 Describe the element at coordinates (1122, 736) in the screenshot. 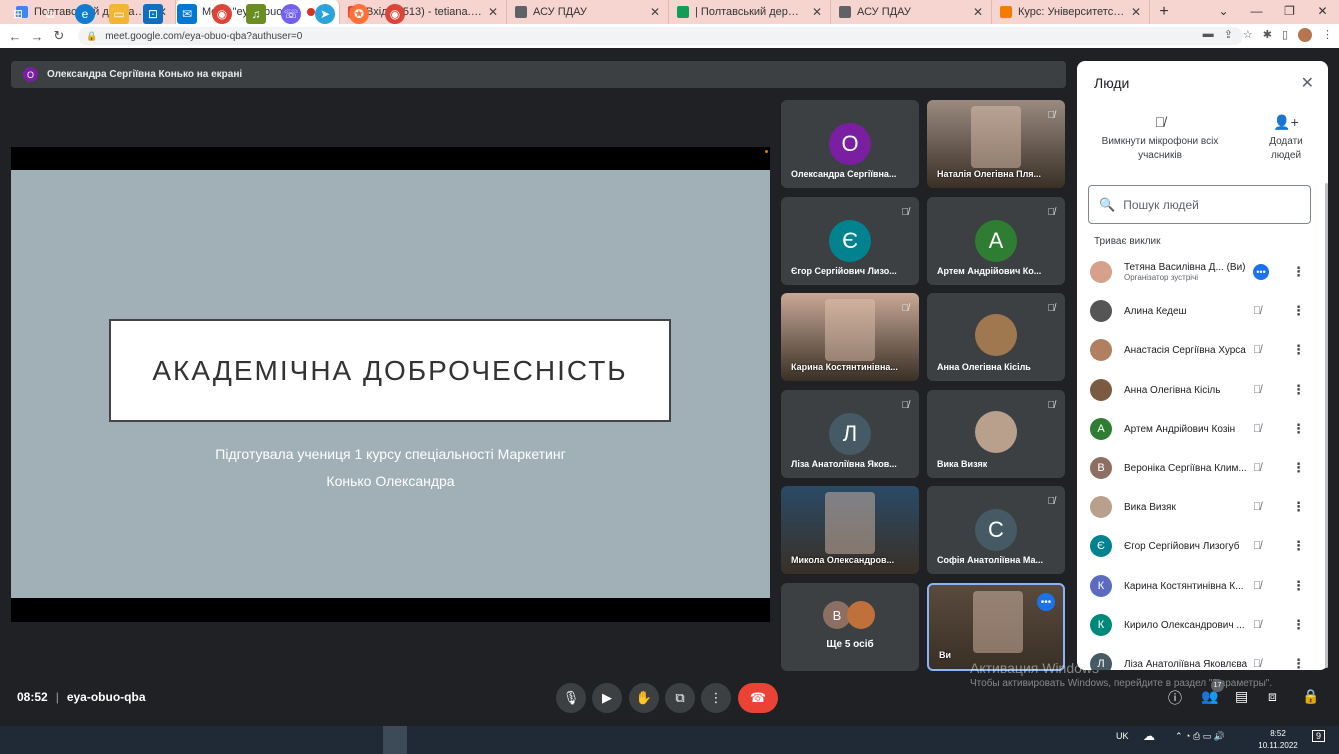

I see `language-indicator: UK` at that location.